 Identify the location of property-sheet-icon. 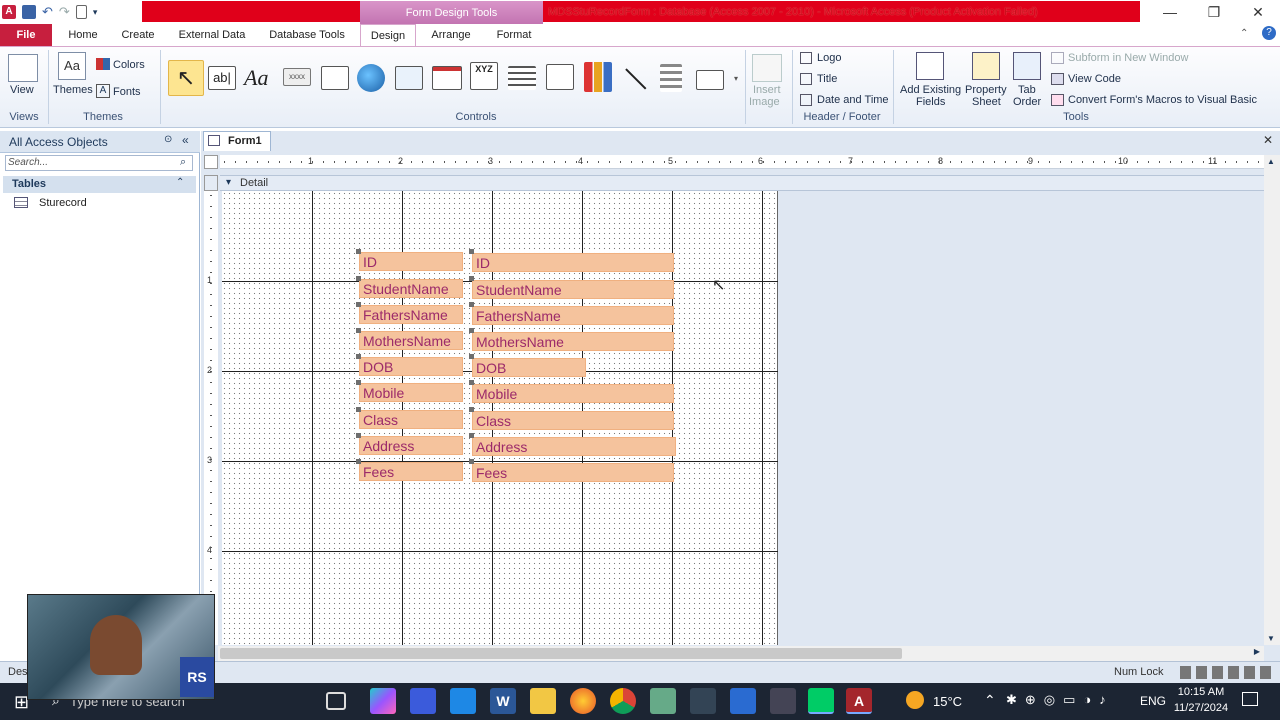
(986, 66).